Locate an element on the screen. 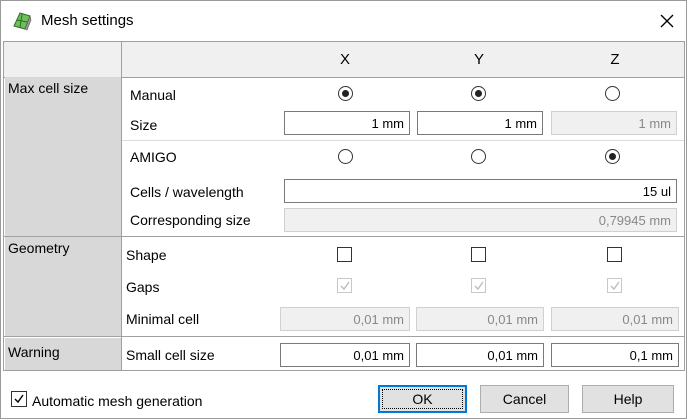 The width and height of the screenshot is (687, 419). close-button is located at coordinates (667, 21).